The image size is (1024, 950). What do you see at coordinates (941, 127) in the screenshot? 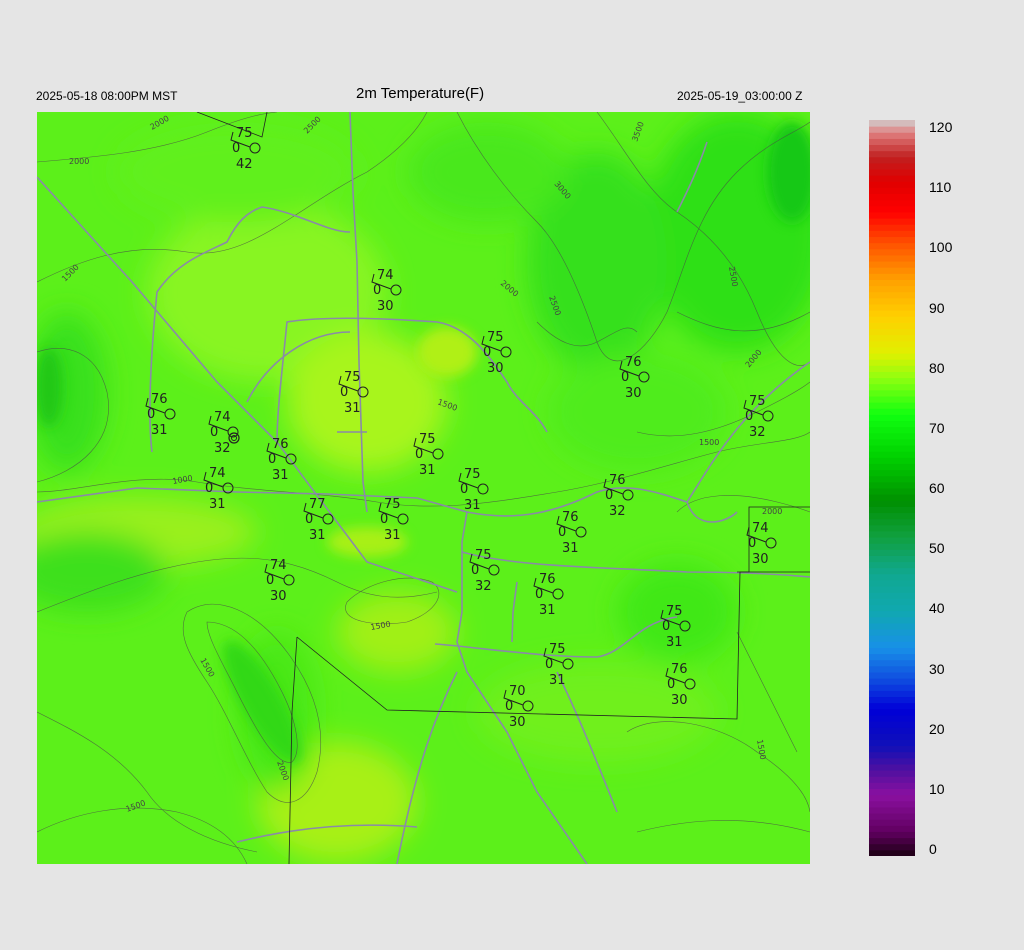
I see `colorbar-tick-label: 120` at bounding box center [941, 127].